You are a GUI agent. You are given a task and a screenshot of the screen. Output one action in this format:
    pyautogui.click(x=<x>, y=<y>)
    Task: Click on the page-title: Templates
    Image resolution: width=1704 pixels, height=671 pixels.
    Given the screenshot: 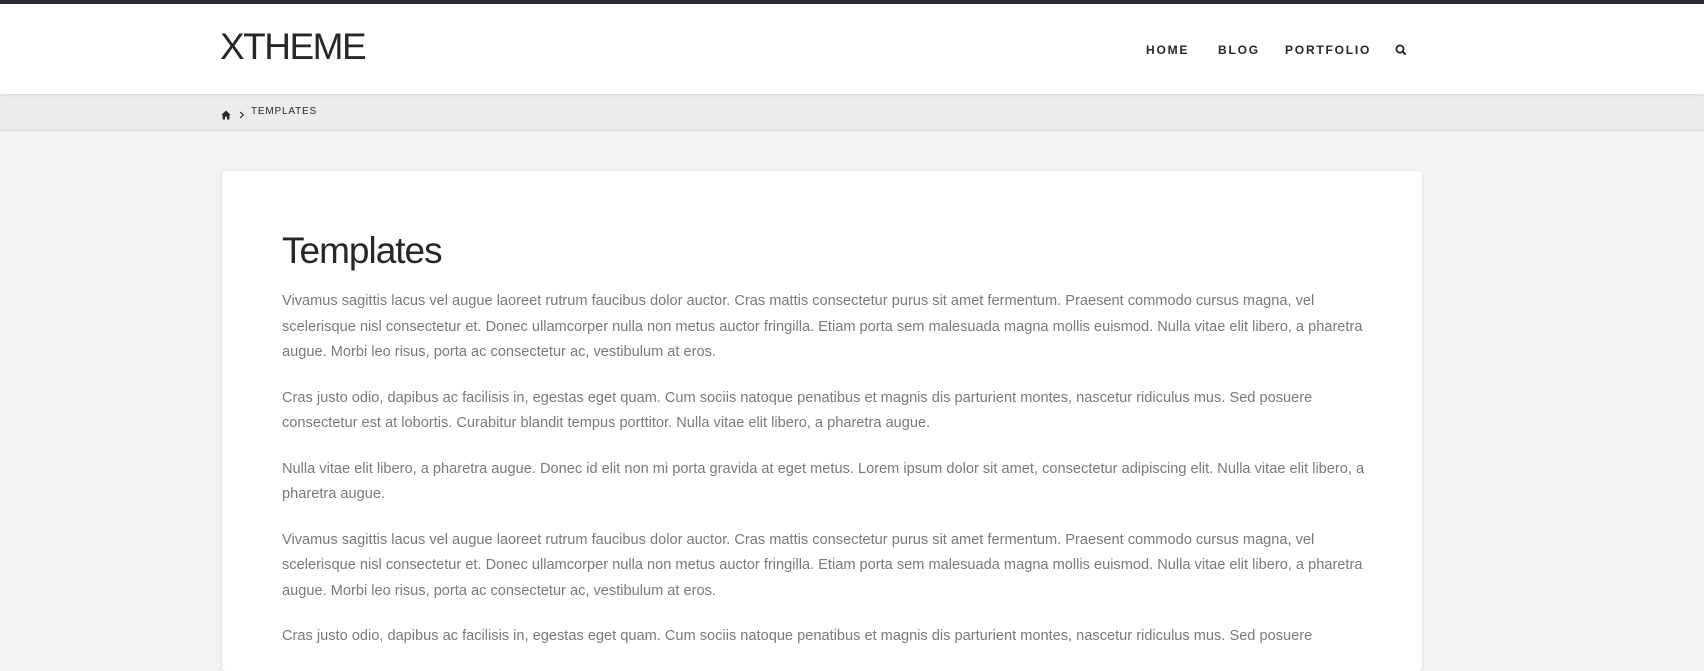 What is the action you would take?
    pyautogui.click(x=362, y=250)
    